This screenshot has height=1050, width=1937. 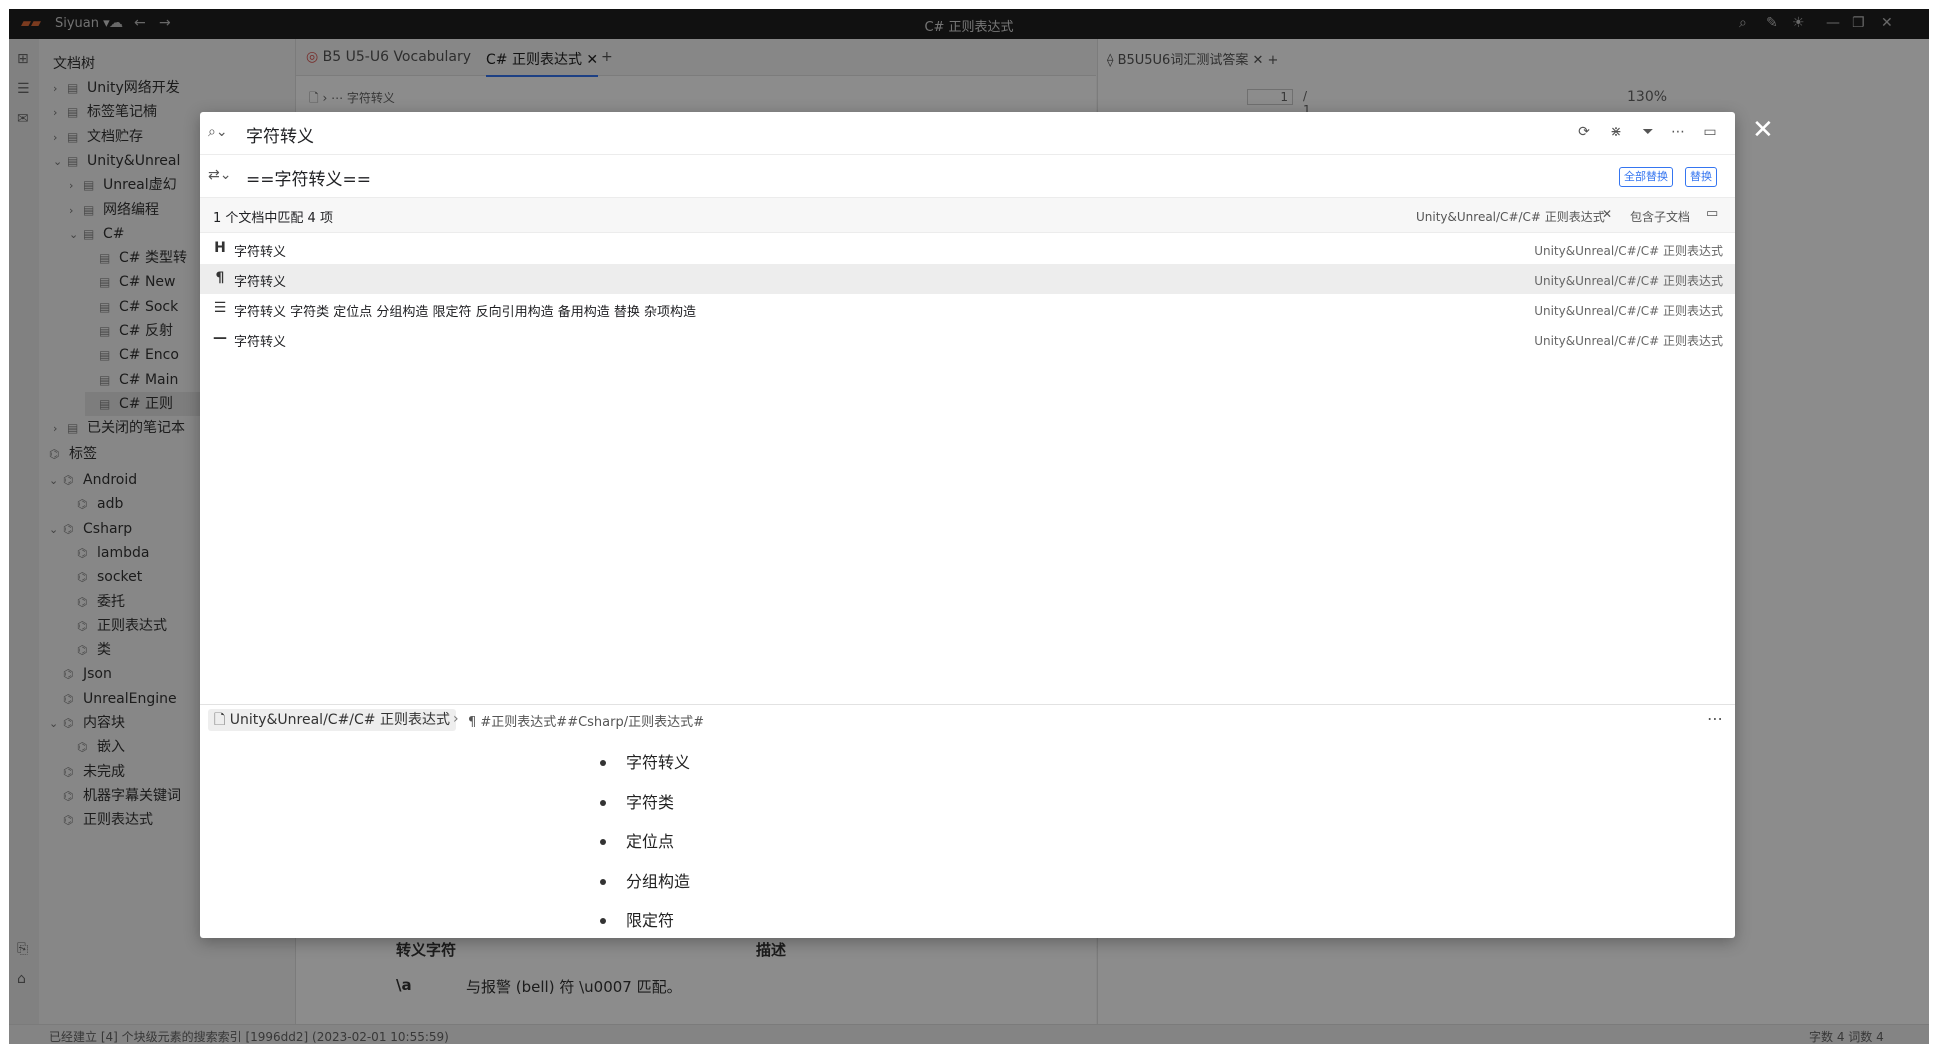 What do you see at coordinates (1584, 132) in the screenshot?
I see `refresh-icon: ⟳` at bounding box center [1584, 132].